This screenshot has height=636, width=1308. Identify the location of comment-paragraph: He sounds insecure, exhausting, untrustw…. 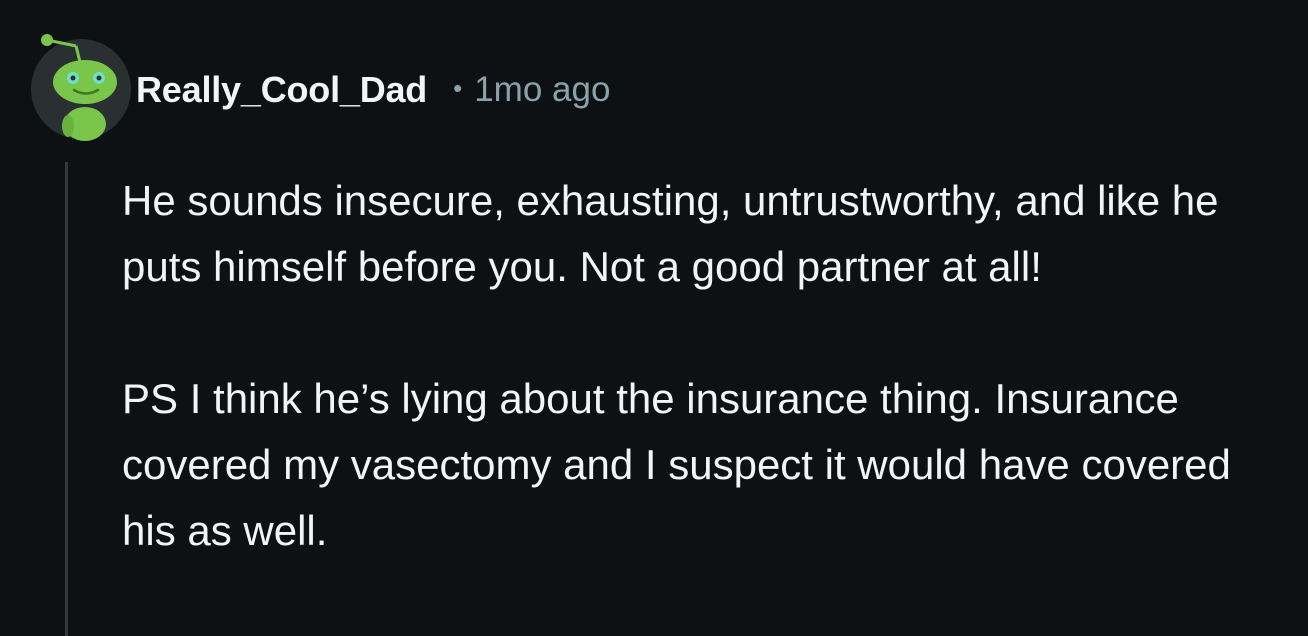
(670, 233).